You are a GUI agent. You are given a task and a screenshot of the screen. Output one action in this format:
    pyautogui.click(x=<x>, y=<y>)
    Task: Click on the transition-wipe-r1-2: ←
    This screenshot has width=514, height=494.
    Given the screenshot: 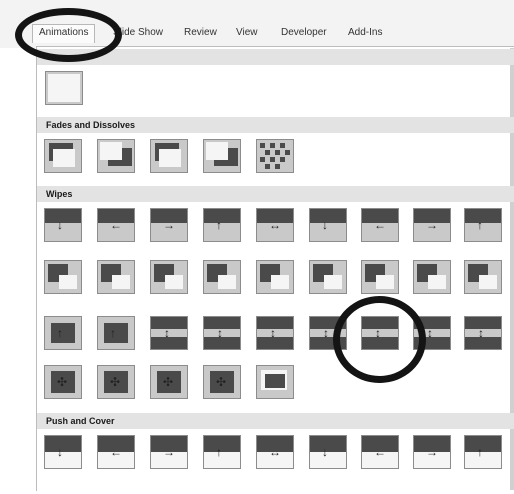 What is the action you would take?
    pyautogui.click(x=116, y=225)
    